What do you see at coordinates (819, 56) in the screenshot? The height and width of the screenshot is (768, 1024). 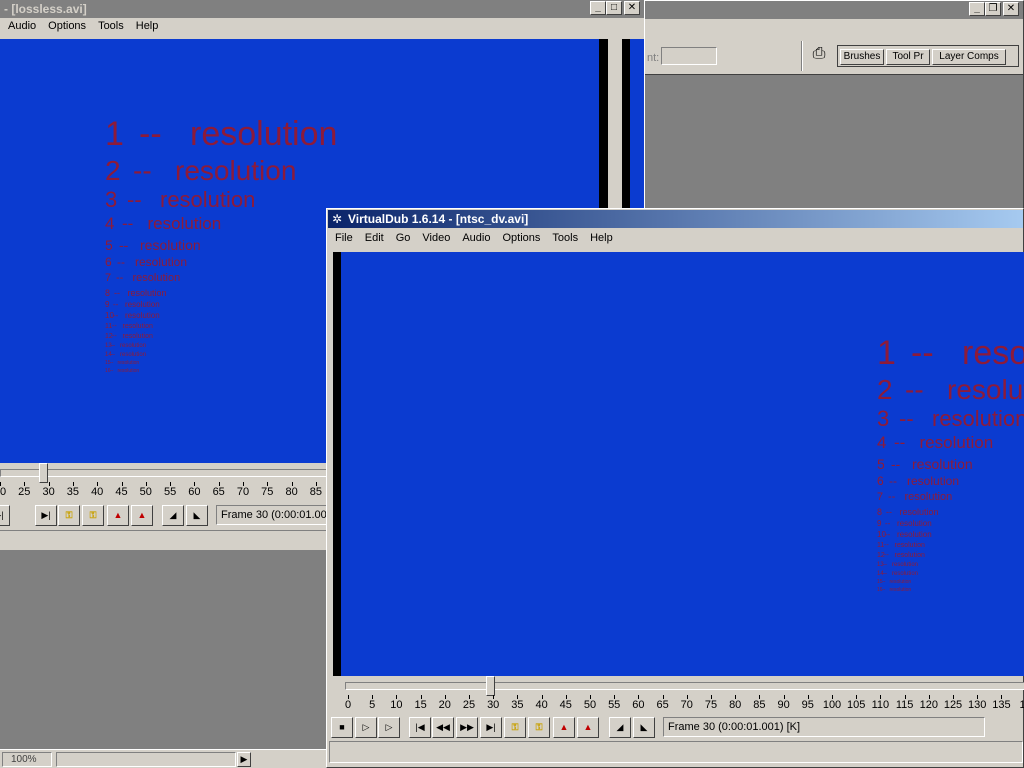 I see `palette-well-icon: ⎙` at bounding box center [819, 56].